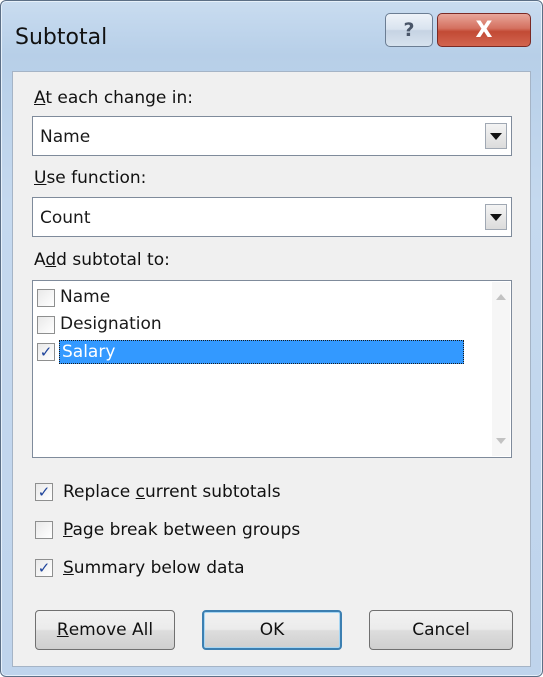  I want to click on summary-below-data-label: Summary below data, so click(154, 568).